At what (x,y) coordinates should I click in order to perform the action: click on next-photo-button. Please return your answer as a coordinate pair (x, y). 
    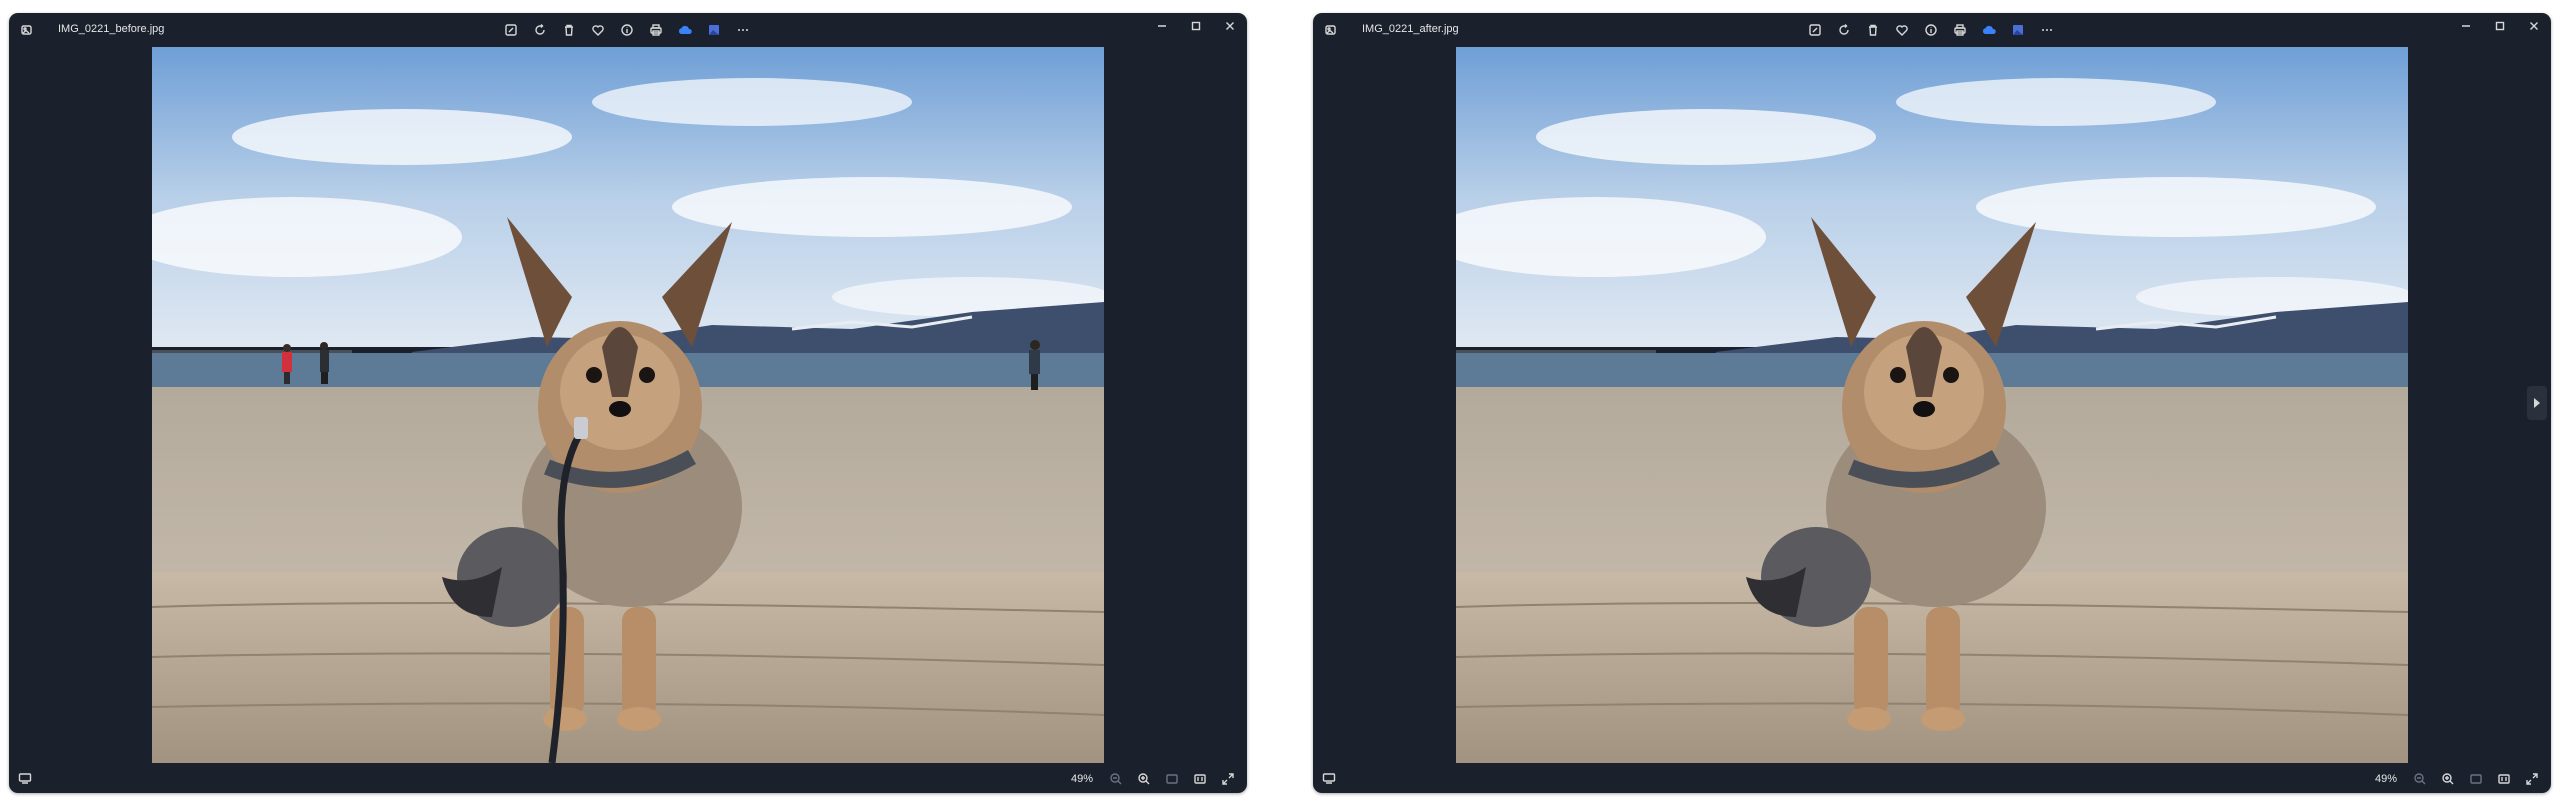
    Looking at the image, I should click on (2537, 403).